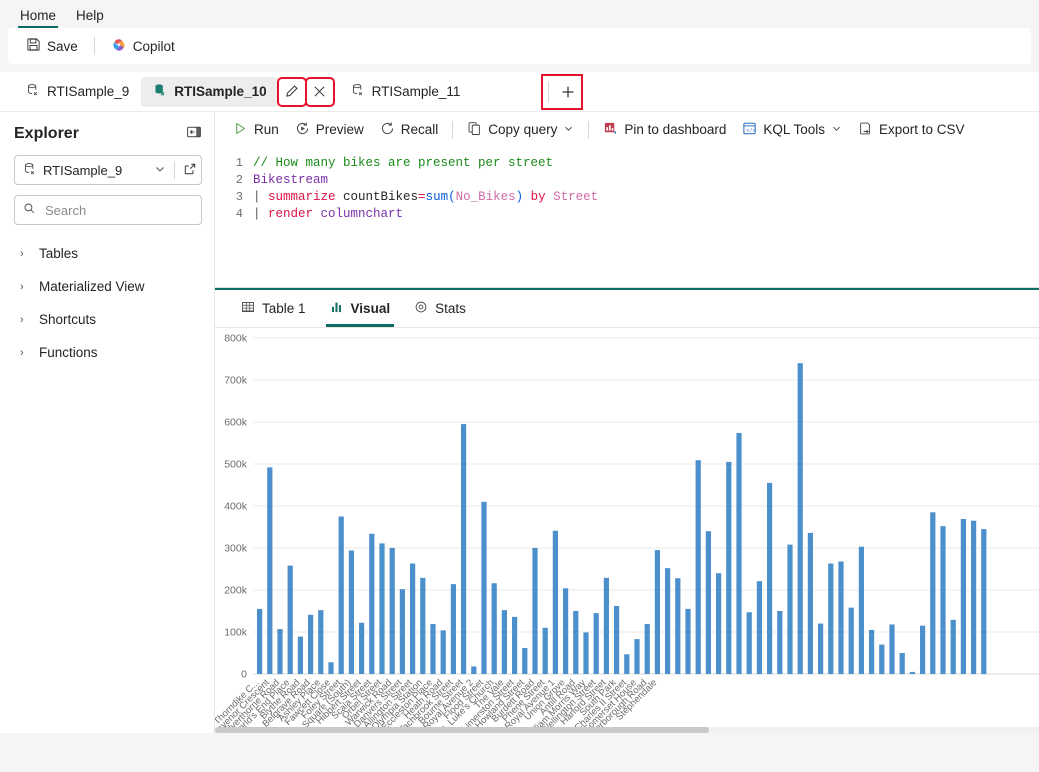 The image size is (1039, 772). I want to click on new-tab-button, so click(568, 92).